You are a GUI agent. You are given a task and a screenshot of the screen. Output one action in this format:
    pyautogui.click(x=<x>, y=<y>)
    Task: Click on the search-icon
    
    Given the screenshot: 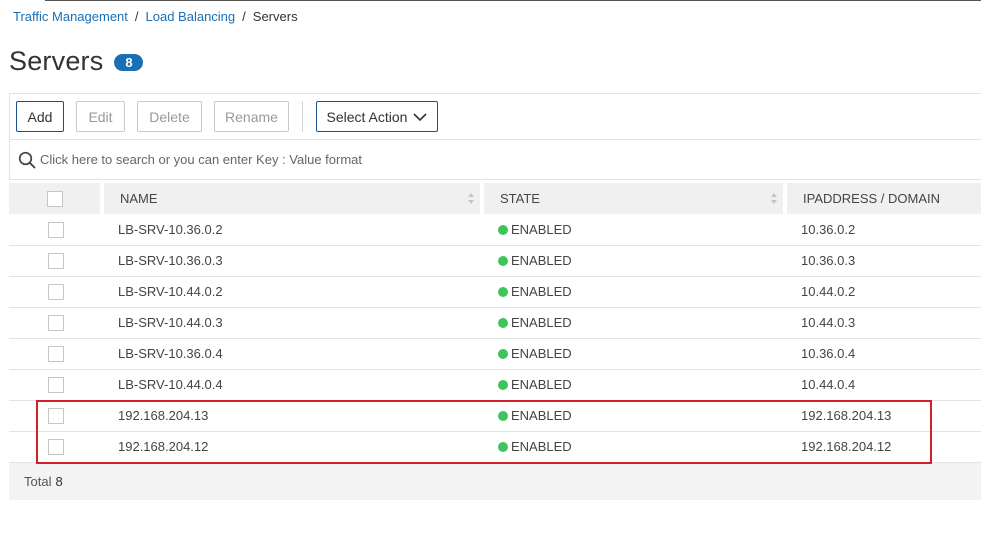 What is the action you would take?
    pyautogui.click(x=27, y=159)
    